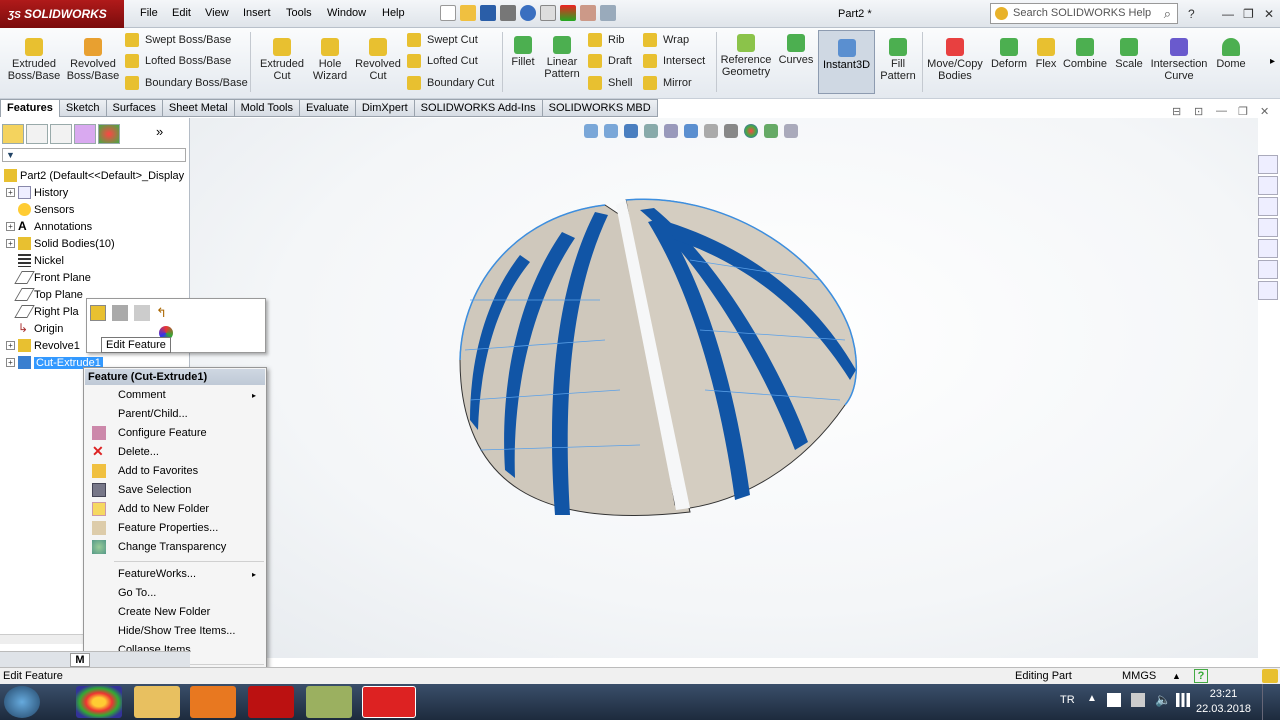  What do you see at coordinates (80, 660) in the screenshot?
I see `model-tab: M` at bounding box center [80, 660].